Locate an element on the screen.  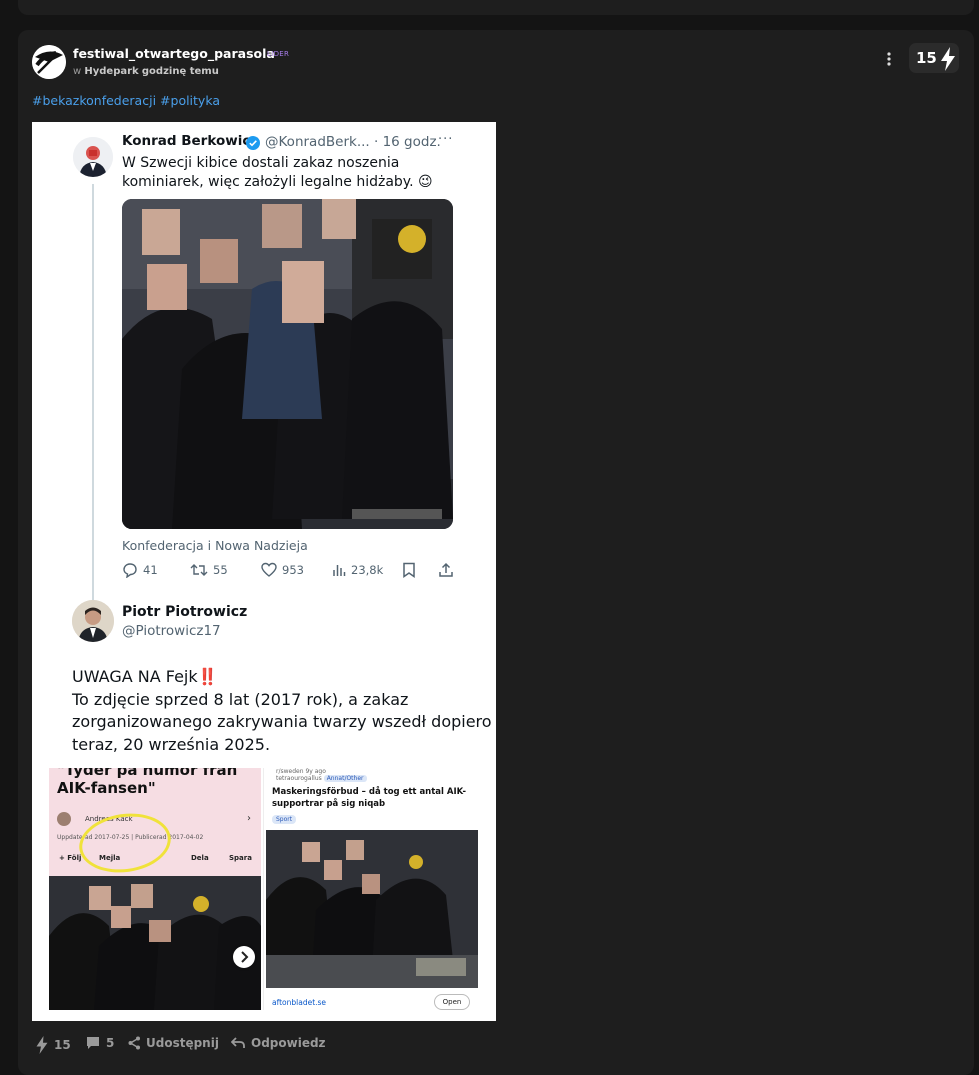
share-label: Udostępnij is located at coordinates (182, 1043).